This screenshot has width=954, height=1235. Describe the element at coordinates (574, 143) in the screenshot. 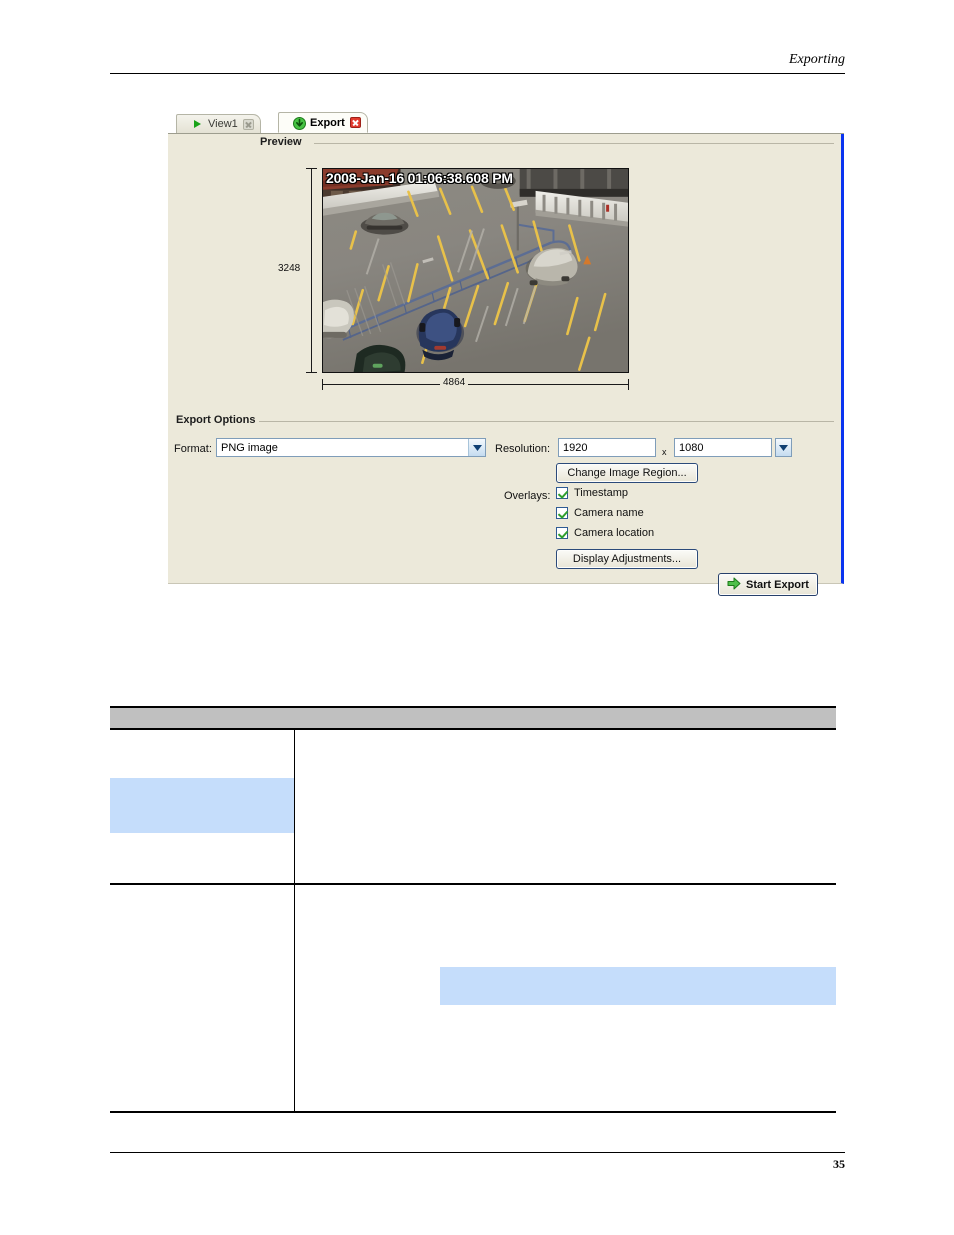

I see `preview-group-rule` at that location.